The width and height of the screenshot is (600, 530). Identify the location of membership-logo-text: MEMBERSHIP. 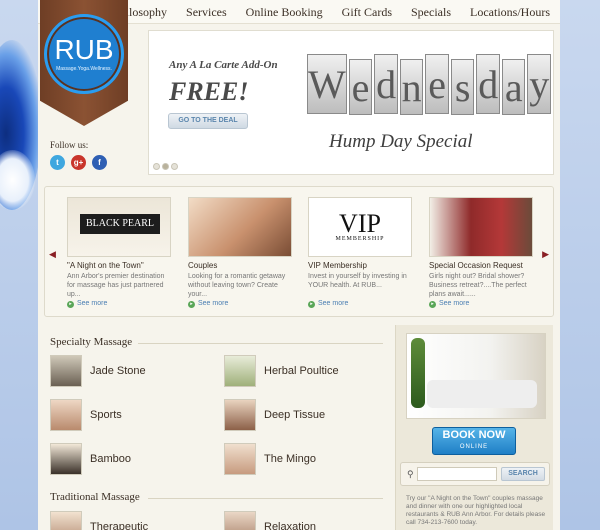
(360, 239).